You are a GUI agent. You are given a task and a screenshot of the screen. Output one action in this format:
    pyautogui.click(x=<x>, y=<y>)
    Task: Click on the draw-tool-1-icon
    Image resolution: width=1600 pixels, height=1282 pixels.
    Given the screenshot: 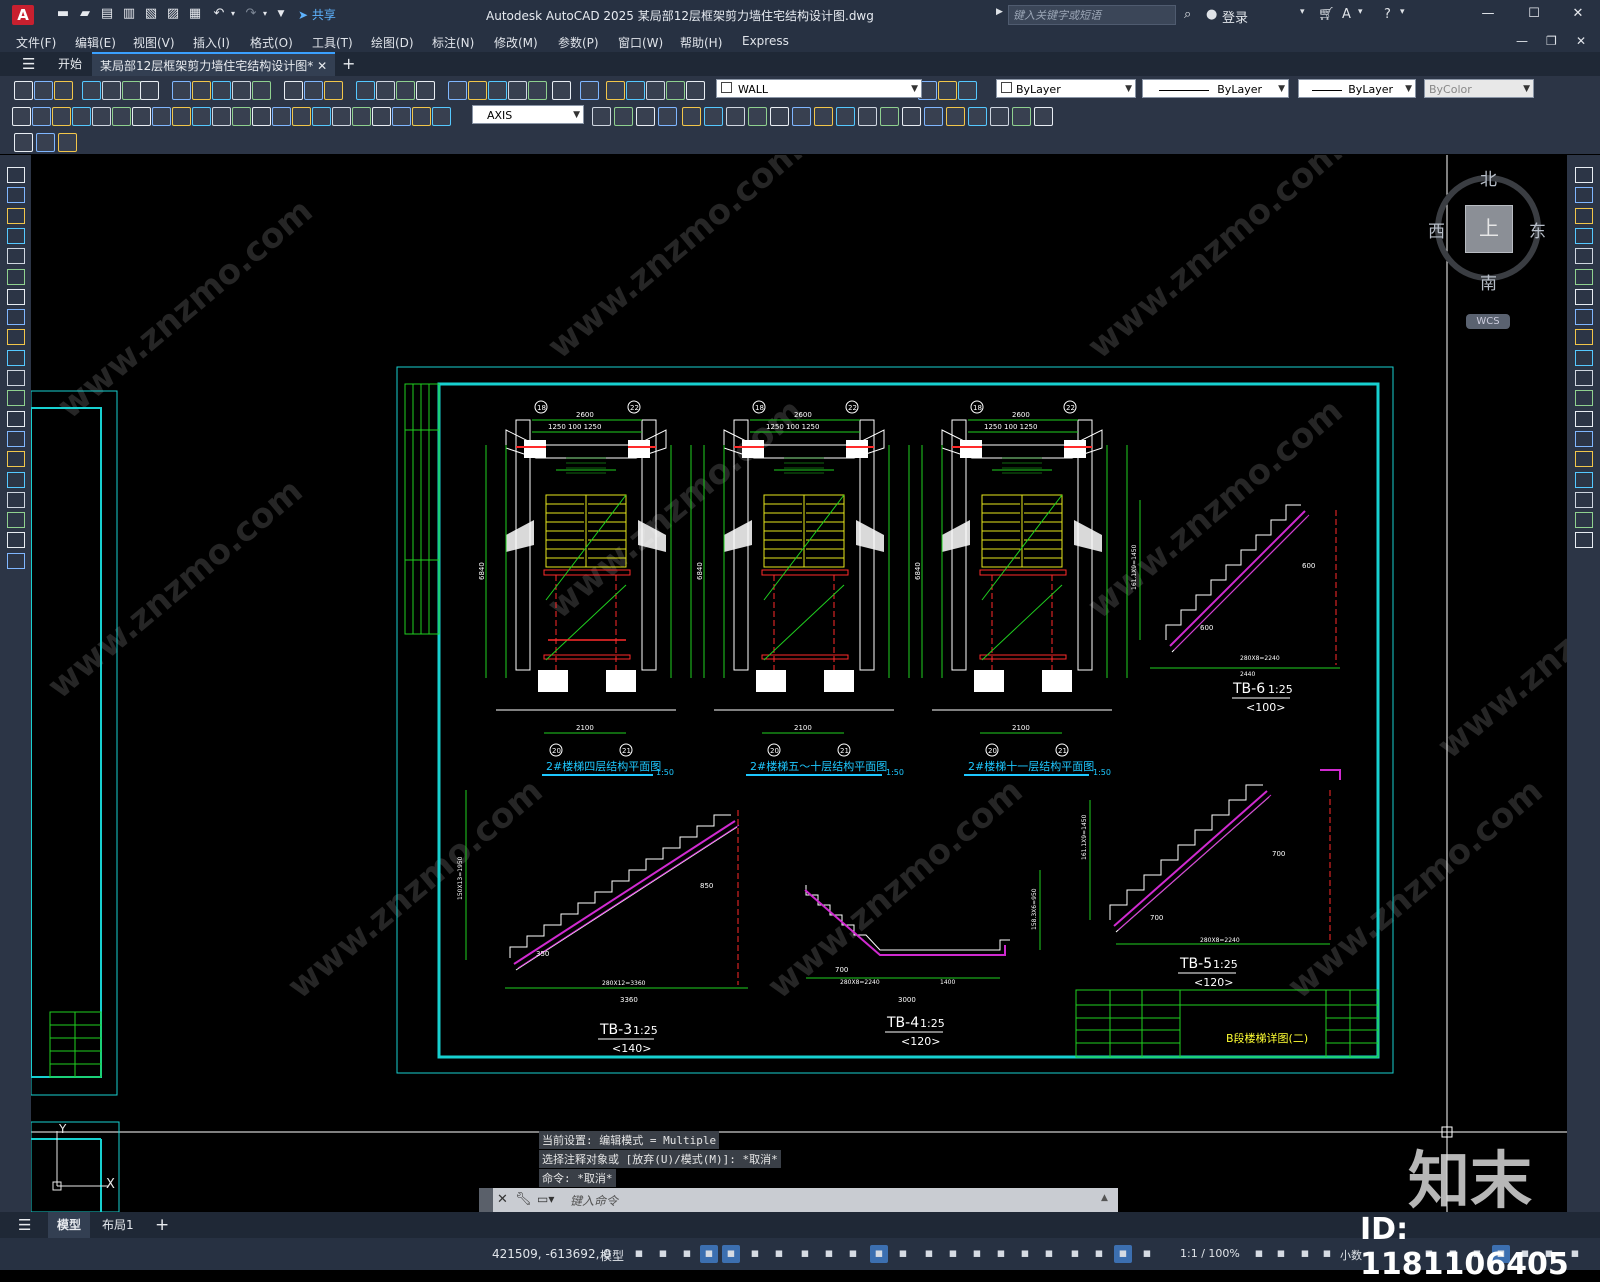 What is the action you would take?
    pyautogui.click(x=16, y=175)
    